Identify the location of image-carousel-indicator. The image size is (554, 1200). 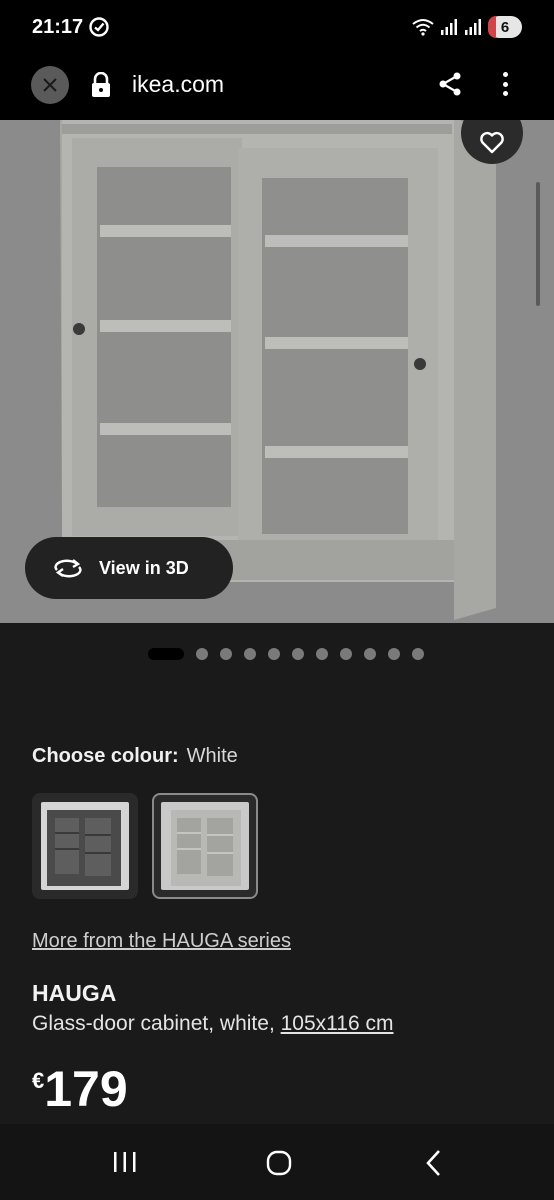
(286, 654).